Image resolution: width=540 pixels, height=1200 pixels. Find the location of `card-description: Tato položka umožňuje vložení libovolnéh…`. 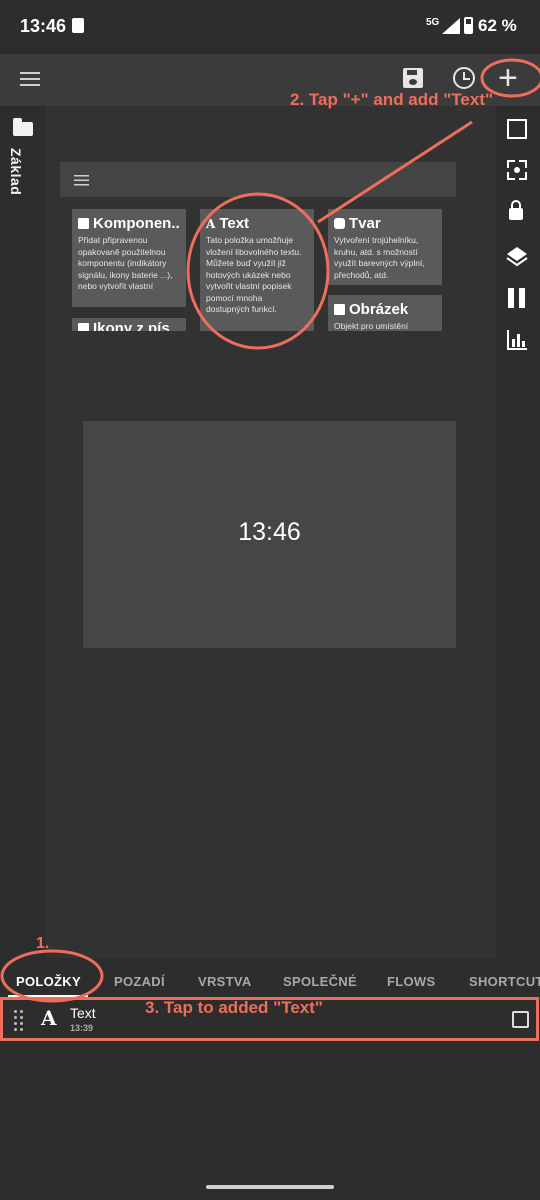

card-description: Tato položka umožňuje vložení libovolnéh… is located at coordinates (254, 274).